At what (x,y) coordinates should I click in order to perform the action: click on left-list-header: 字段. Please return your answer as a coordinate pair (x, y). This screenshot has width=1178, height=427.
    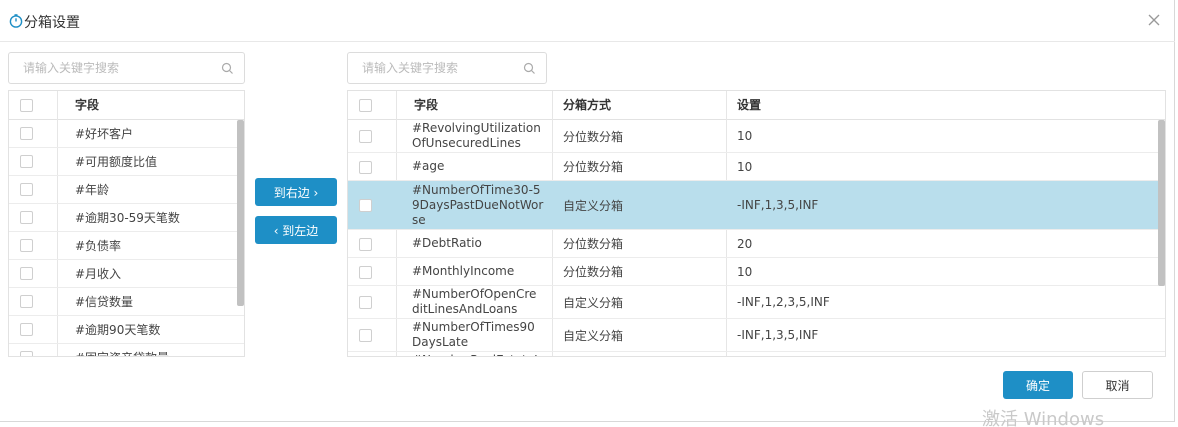
    Looking at the image, I should click on (126, 105).